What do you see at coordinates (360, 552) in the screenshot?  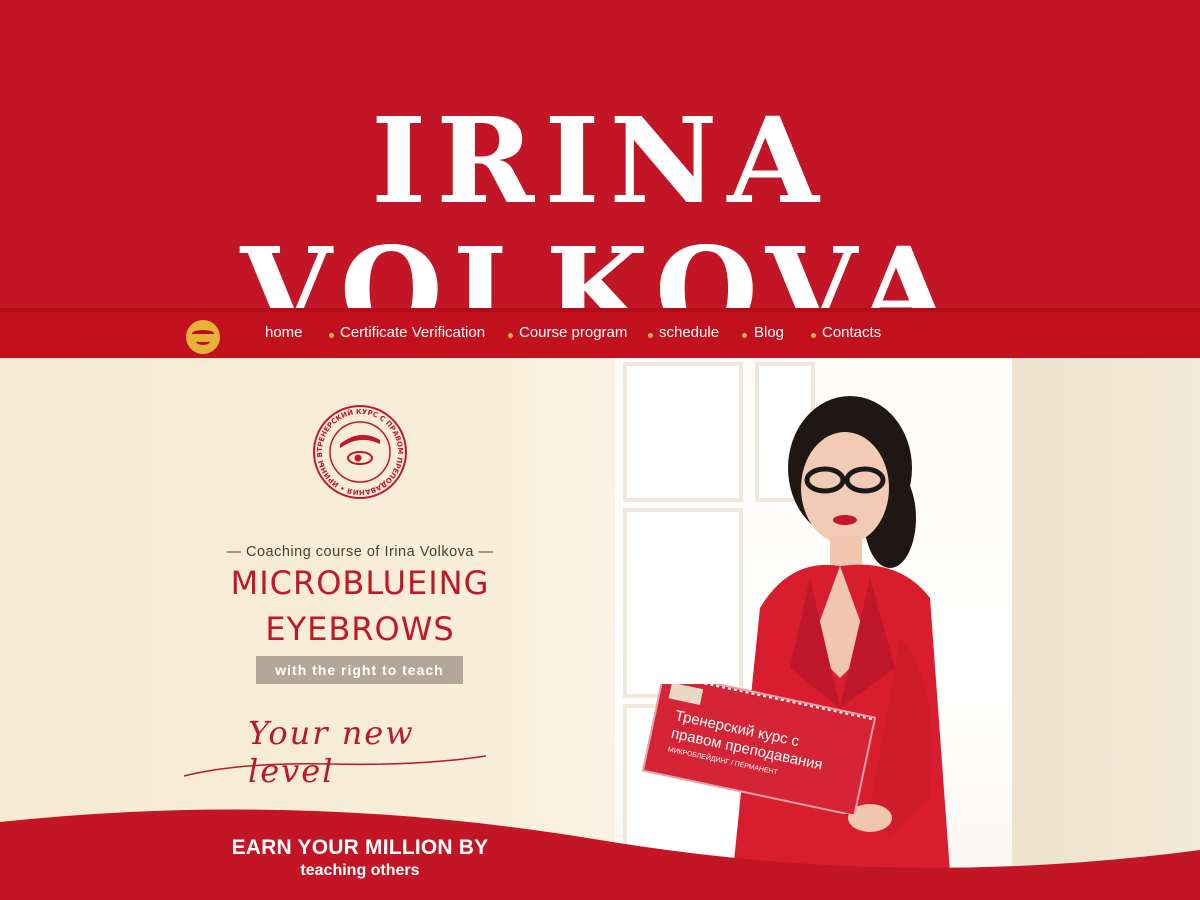 I see `course-subtitle: — Coaching course of Irina Volkova —` at bounding box center [360, 552].